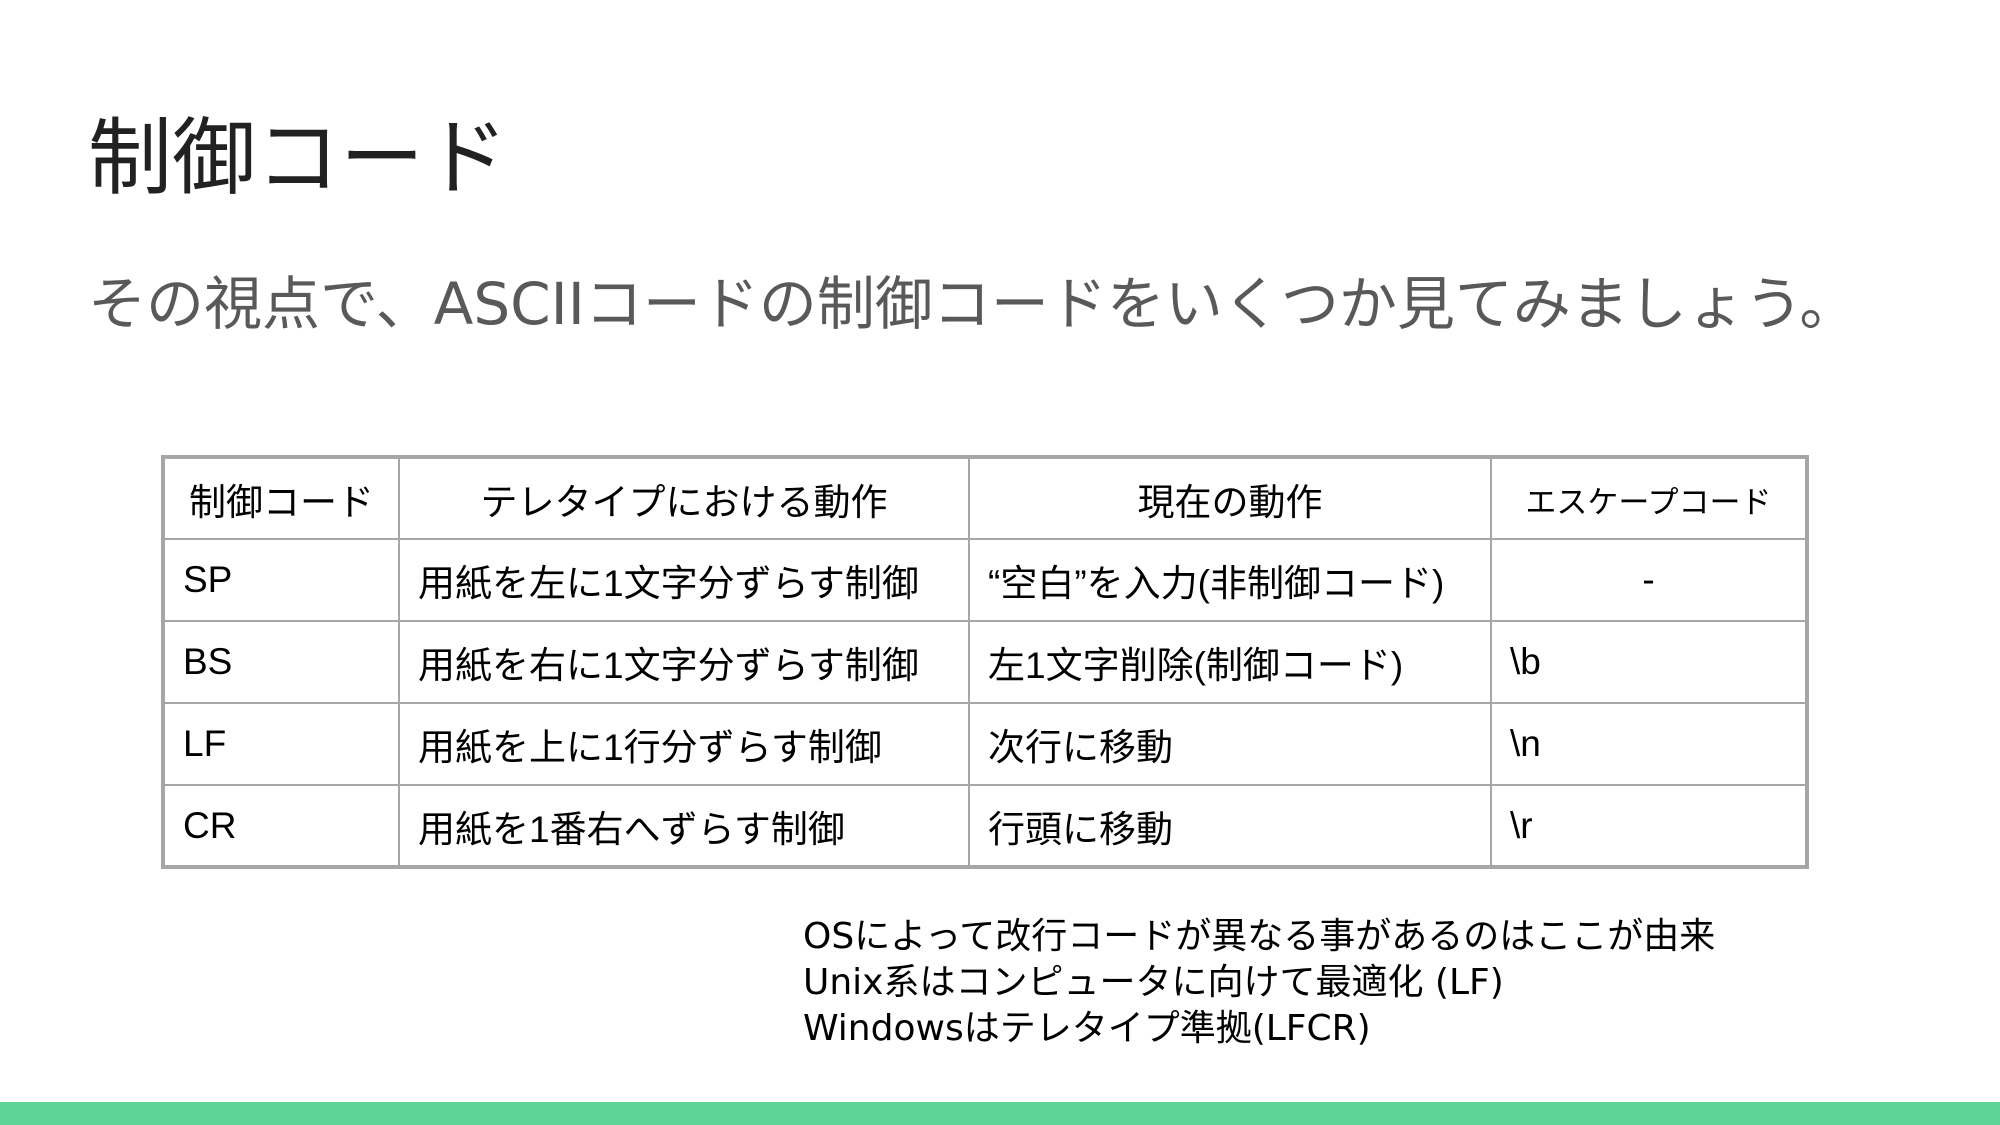  What do you see at coordinates (1000, 1113) in the screenshot?
I see `footer-accent-bar` at bounding box center [1000, 1113].